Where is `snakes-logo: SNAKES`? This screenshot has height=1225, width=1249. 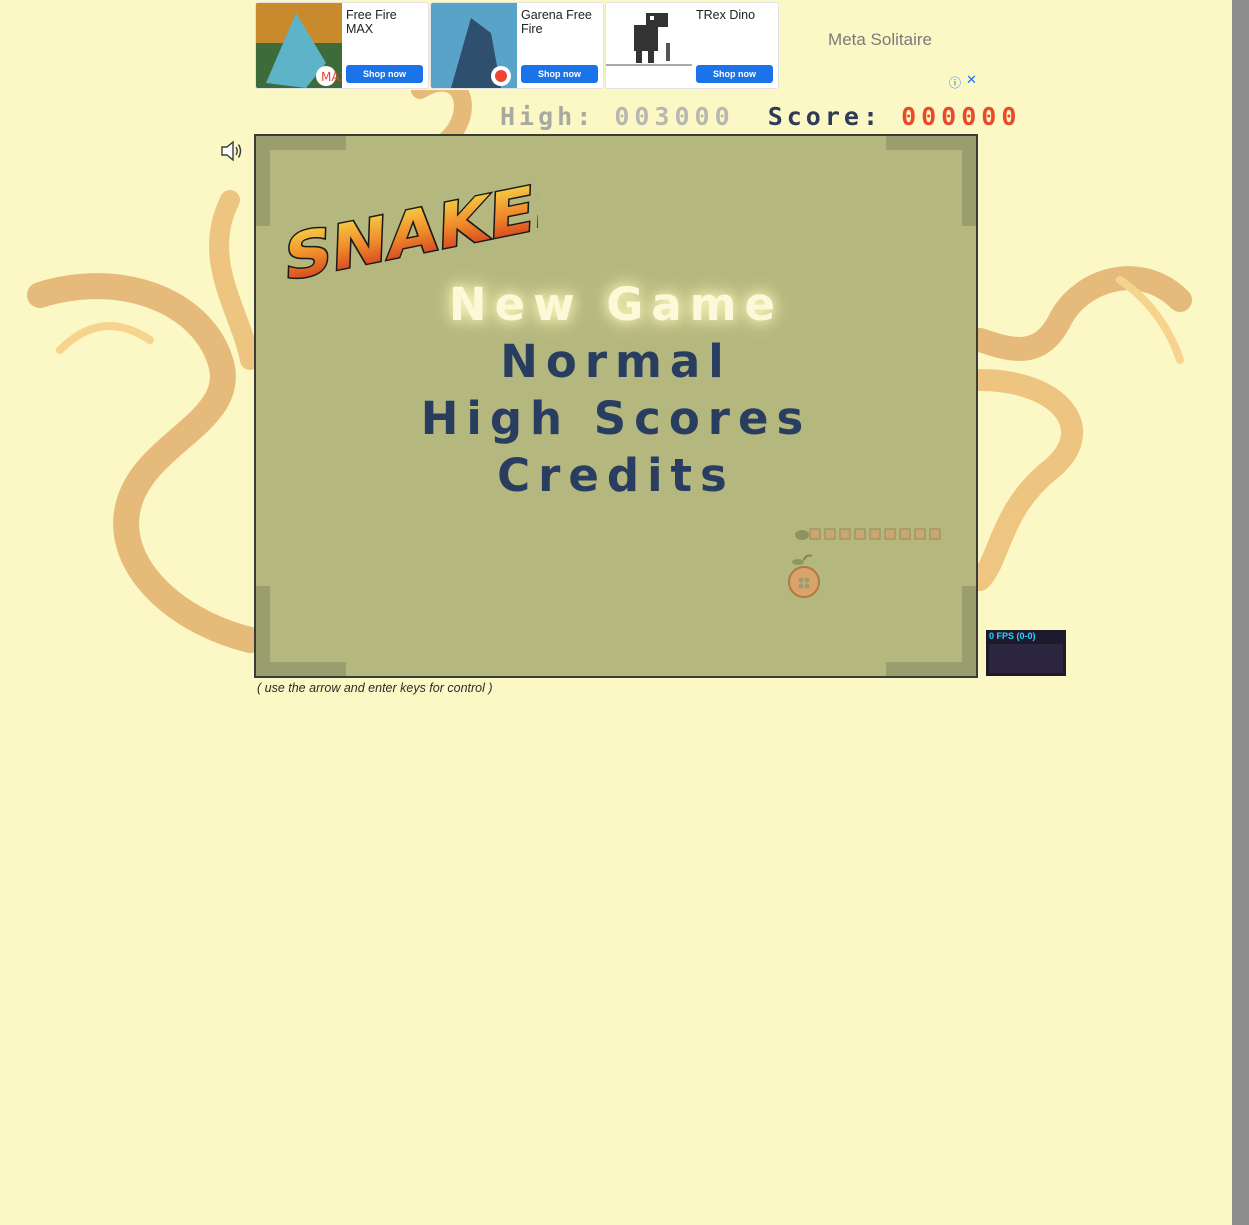
snakes-logo: SNAKES is located at coordinates (410, 229).